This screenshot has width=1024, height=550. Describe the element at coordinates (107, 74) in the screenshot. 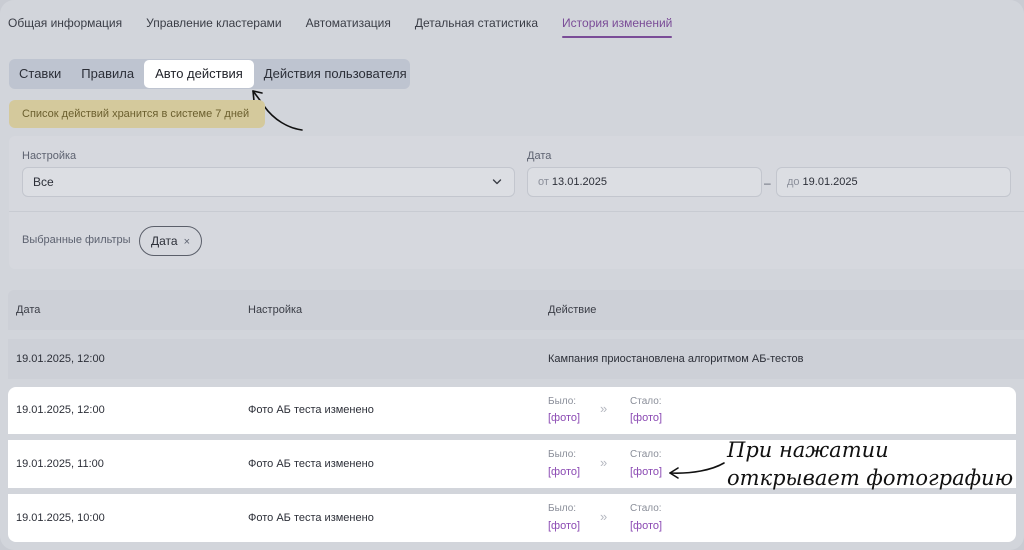

I see `segment-rules: Правила` at that location.